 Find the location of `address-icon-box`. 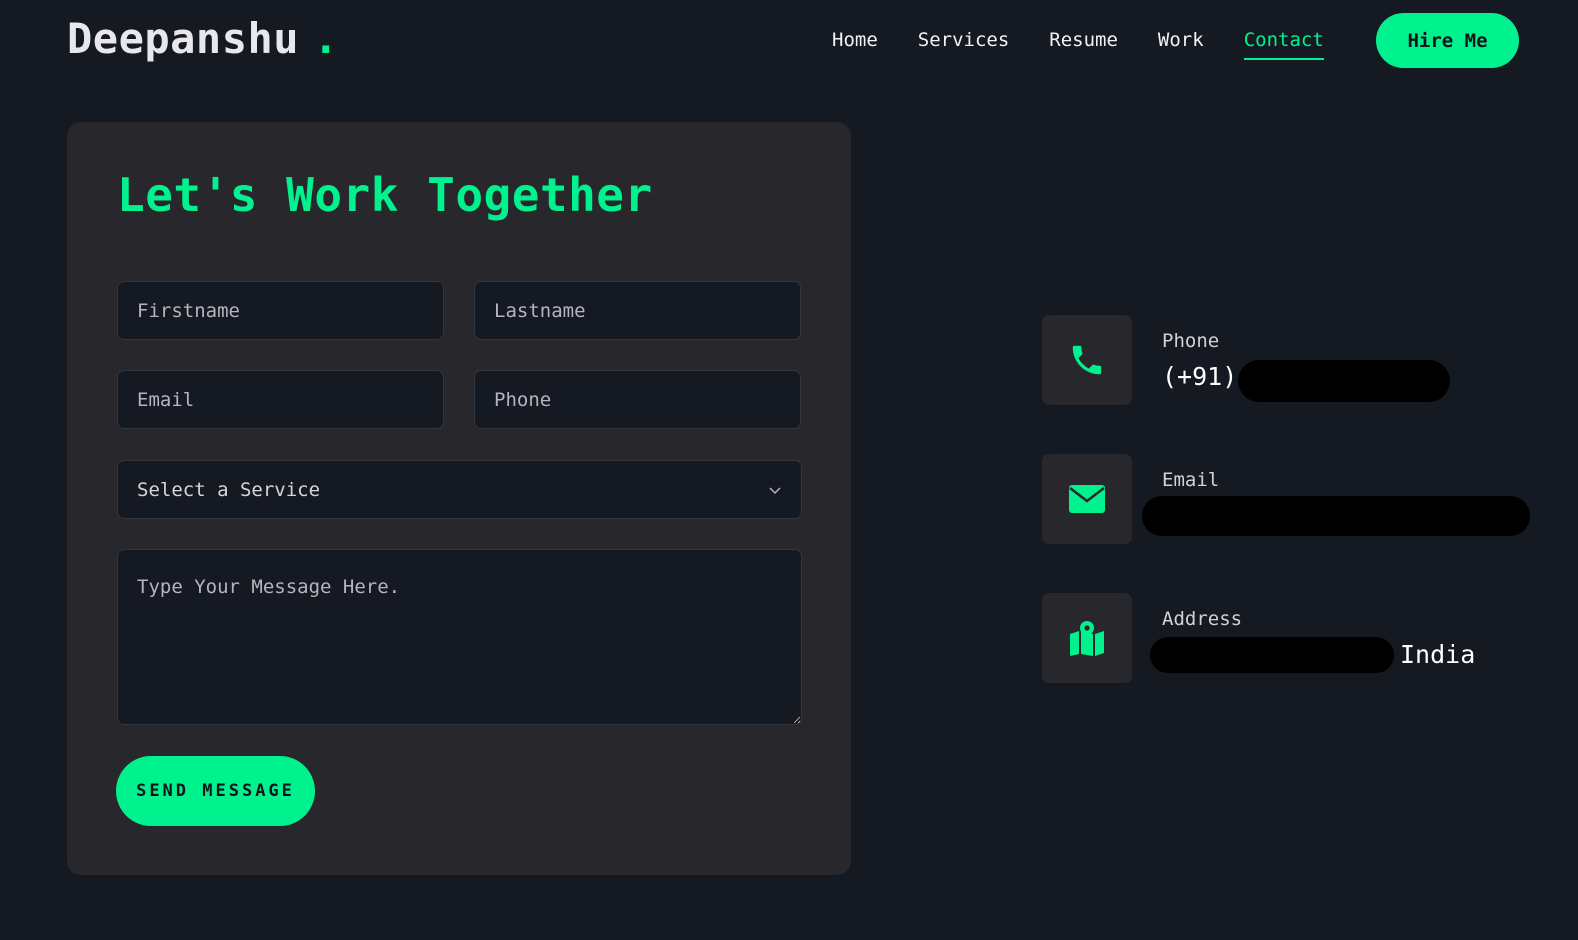

address-icon-box is located at coordinates (1087, 638).